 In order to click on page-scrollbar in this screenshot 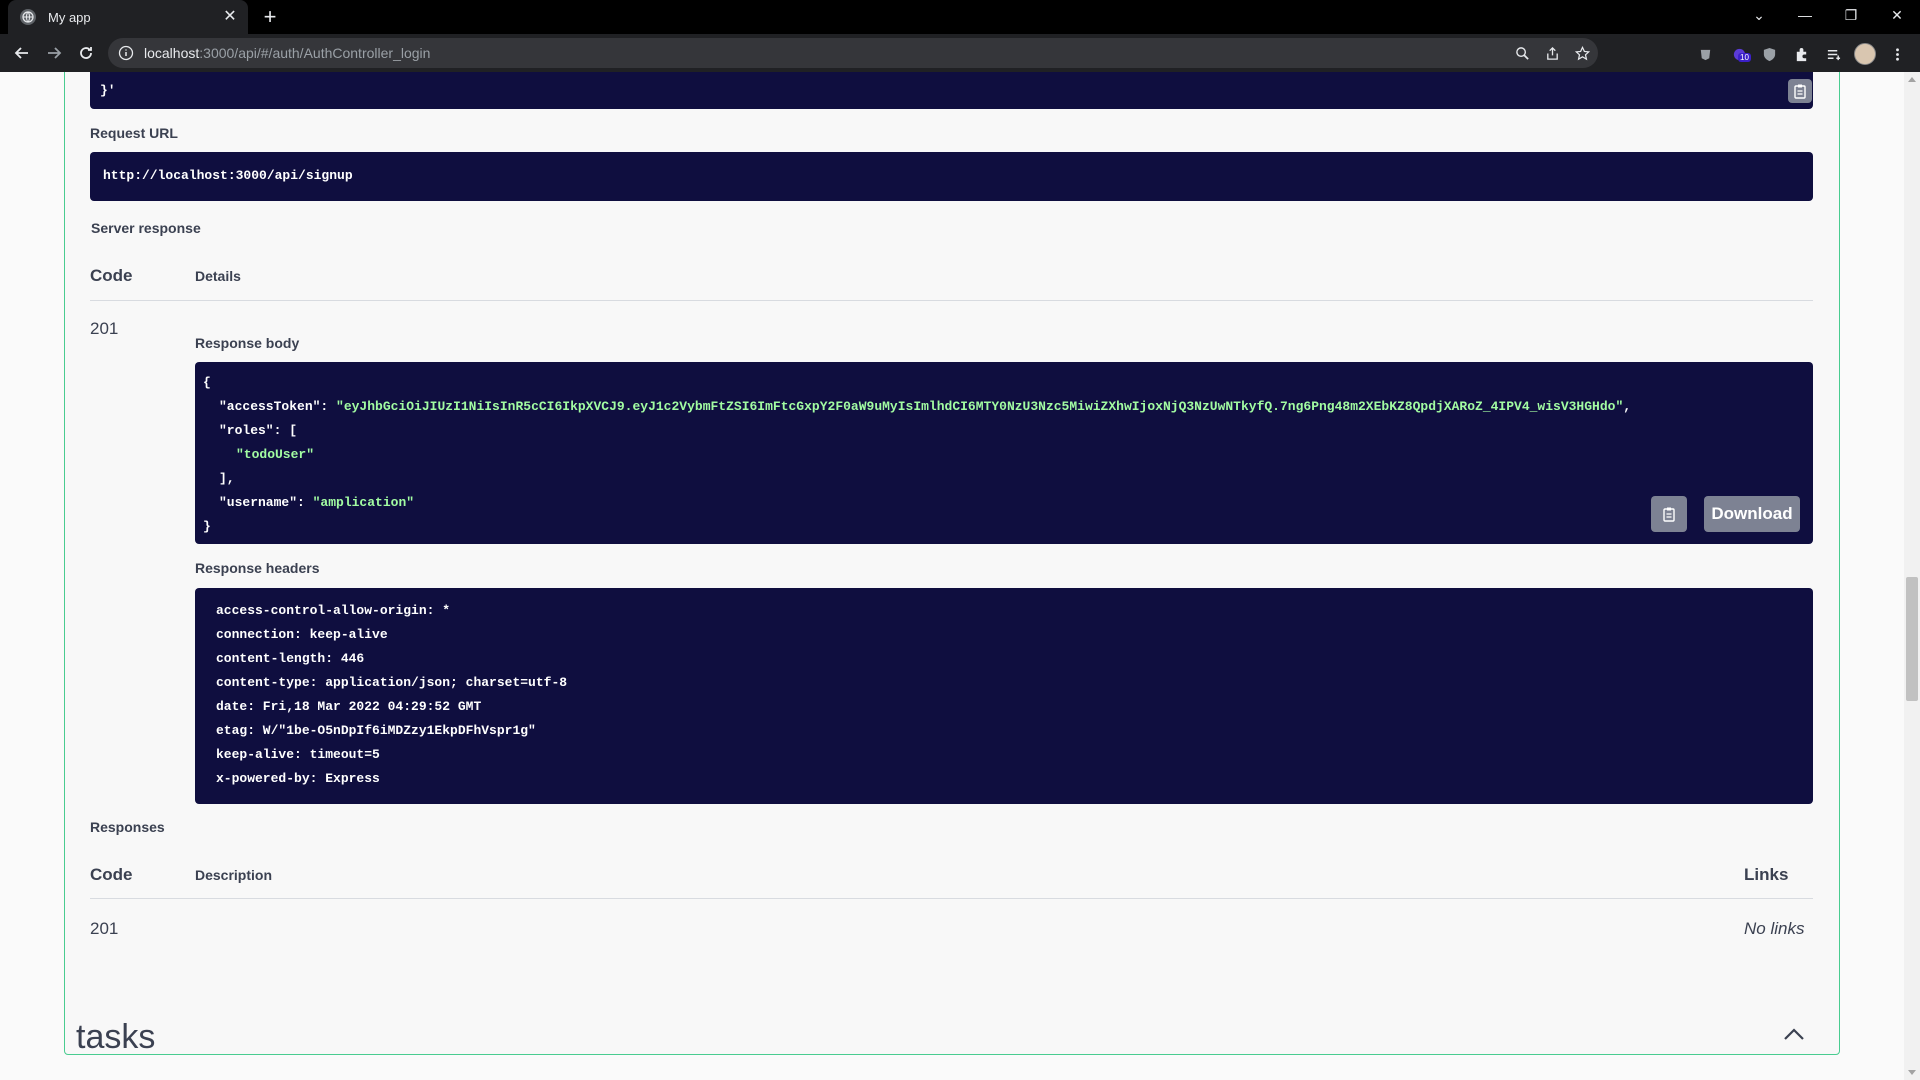, I will do `click(1912, 576)`.